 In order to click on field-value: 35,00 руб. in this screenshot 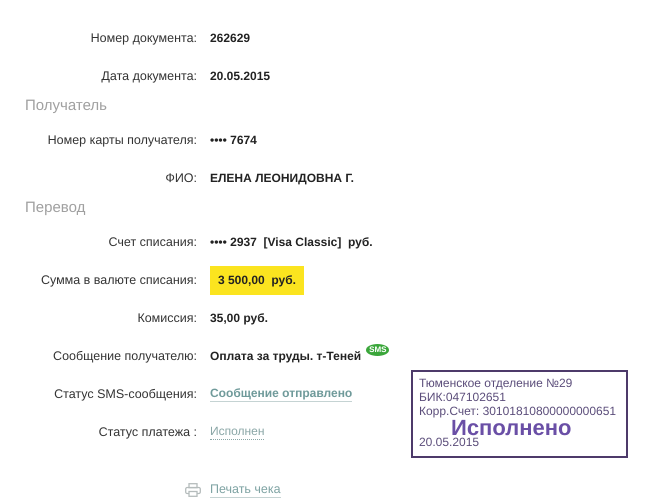, I will do `click(239, 318)`.